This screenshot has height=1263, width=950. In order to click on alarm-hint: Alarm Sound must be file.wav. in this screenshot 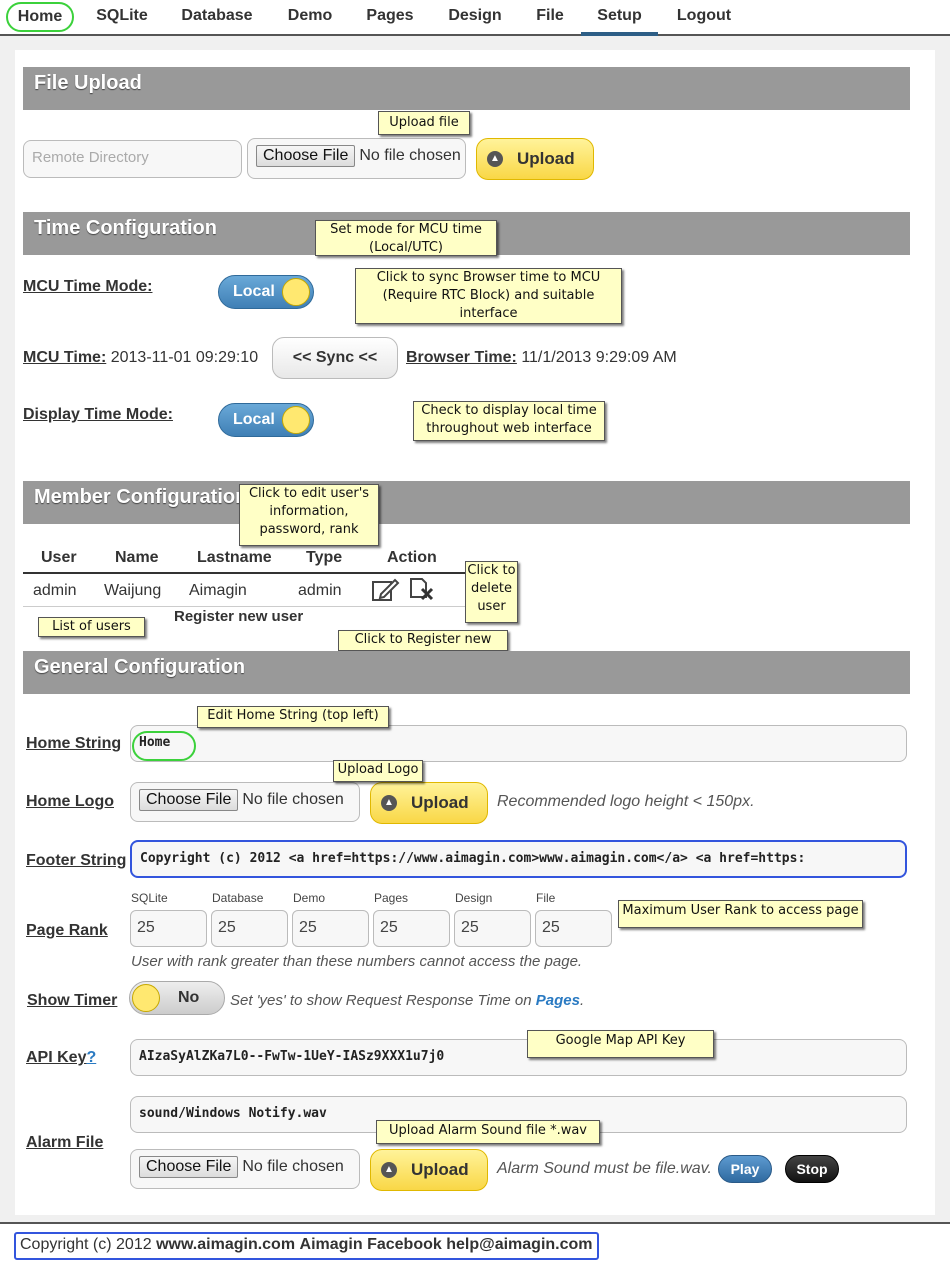, I will do `click(604, 1168)`.